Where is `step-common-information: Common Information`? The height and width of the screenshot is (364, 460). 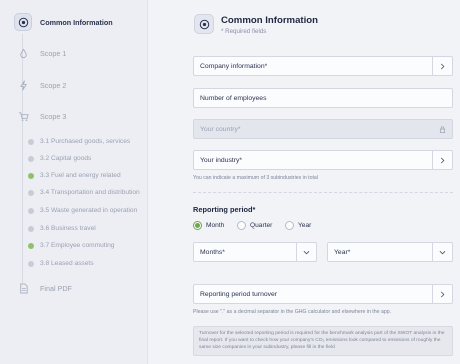
step-common-information: Common Information is located at coordinates (63, 22).